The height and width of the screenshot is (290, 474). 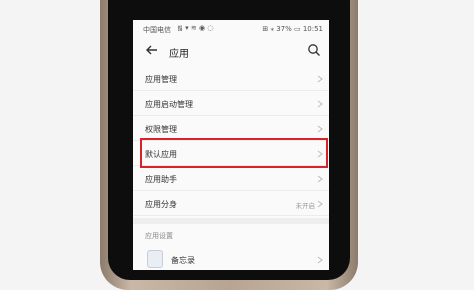 What do you see at coordinates (161, 129) in the screenshot?
I see `menu-item-label: 权限管理` at bounding box center [161, 129].